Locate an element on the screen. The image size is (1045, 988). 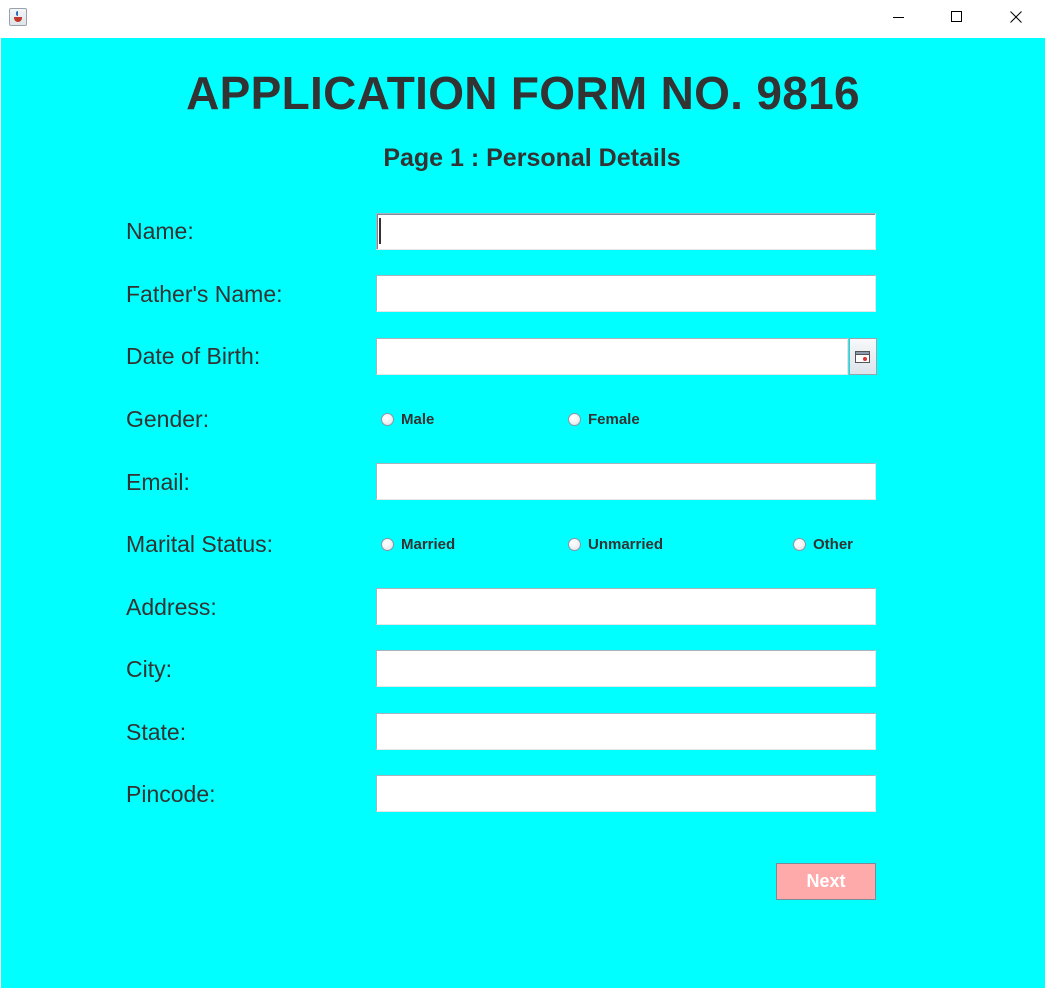
marital-other-radio: Other is located at coordinates (823, 544).